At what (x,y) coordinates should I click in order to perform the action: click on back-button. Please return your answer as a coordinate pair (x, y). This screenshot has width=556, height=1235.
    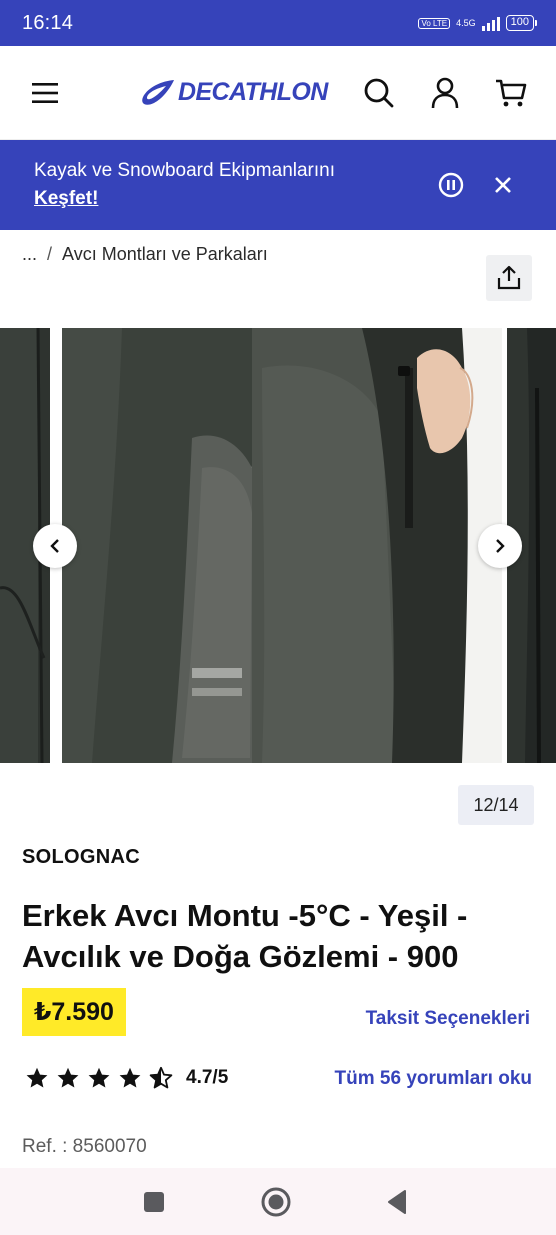
    Looking at the image, I should click on (397, 1202).